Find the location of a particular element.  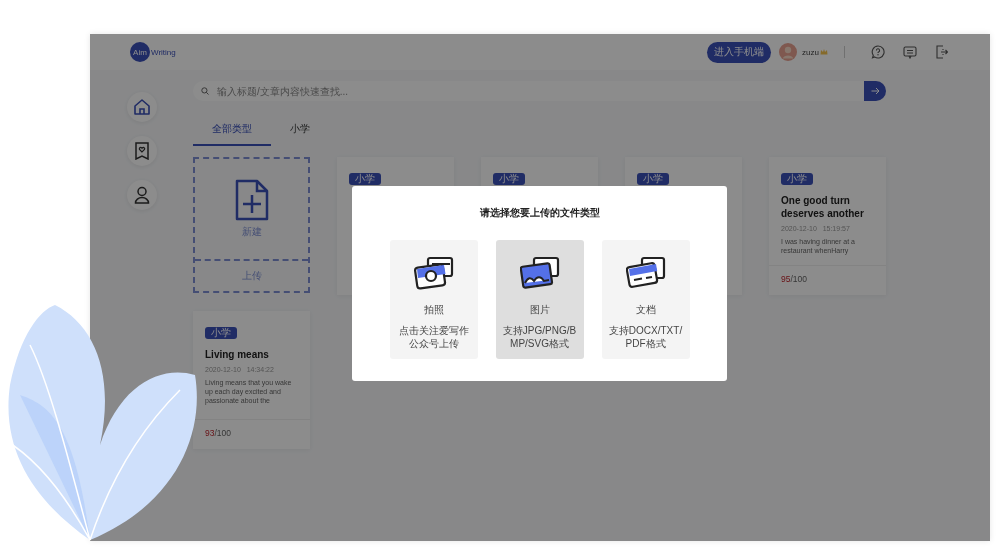

option-label: 拍照 is located at coordinates (433, 310).